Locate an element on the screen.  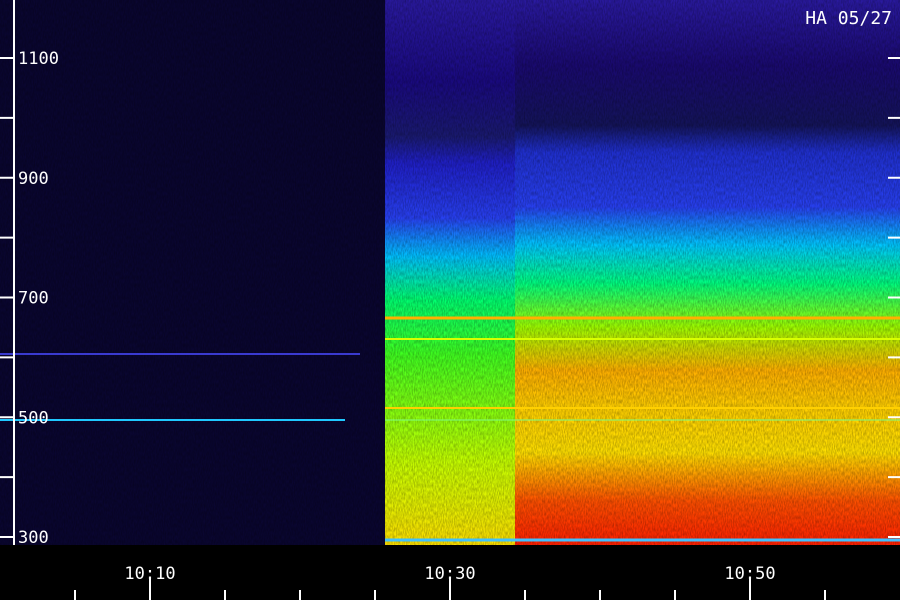
x-tick-label: 10:30 is located at coordinates (449, 574).